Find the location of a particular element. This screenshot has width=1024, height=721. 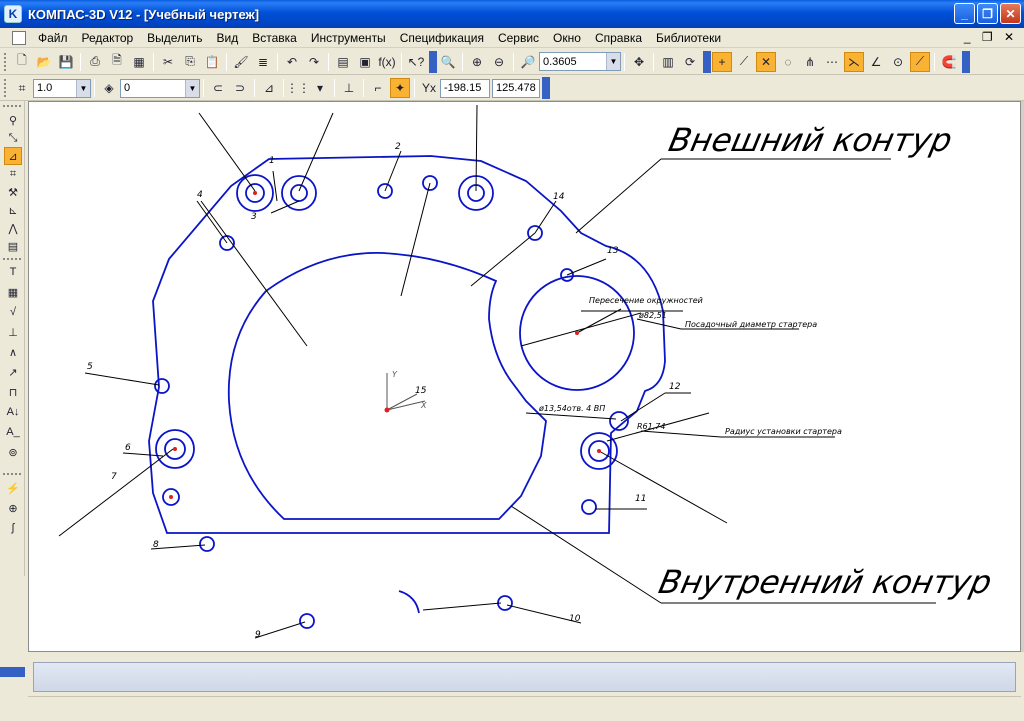

menu-file: Файл is located at coordinates (53, 38).